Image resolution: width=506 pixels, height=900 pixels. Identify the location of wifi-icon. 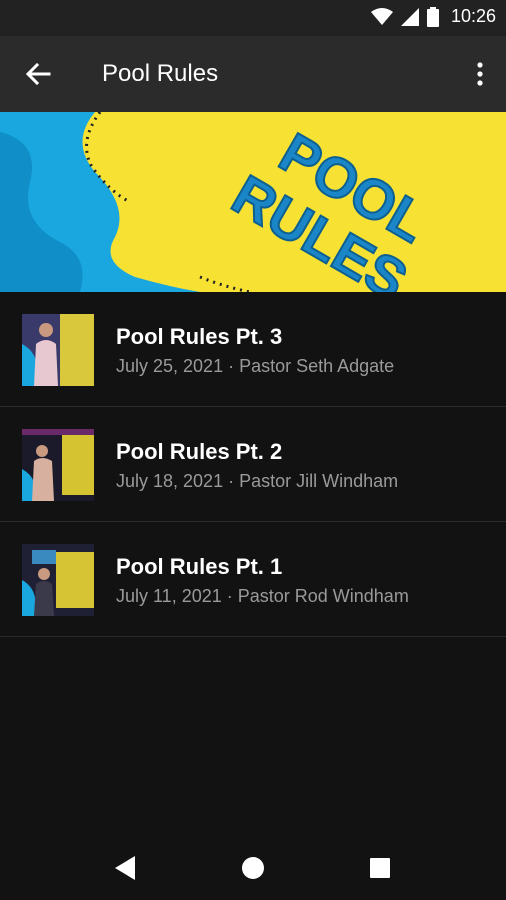
(381, 16).